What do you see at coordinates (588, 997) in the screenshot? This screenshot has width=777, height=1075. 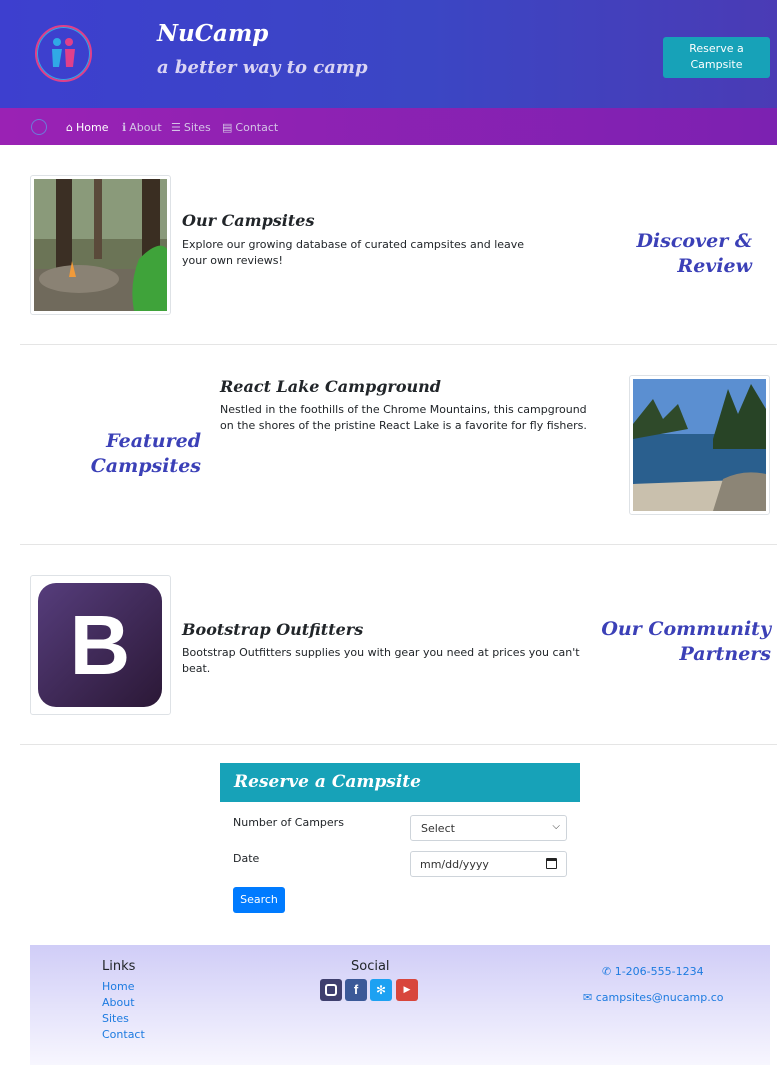 I see `envelope-icon: ✉` at bounding box center [588, 997].